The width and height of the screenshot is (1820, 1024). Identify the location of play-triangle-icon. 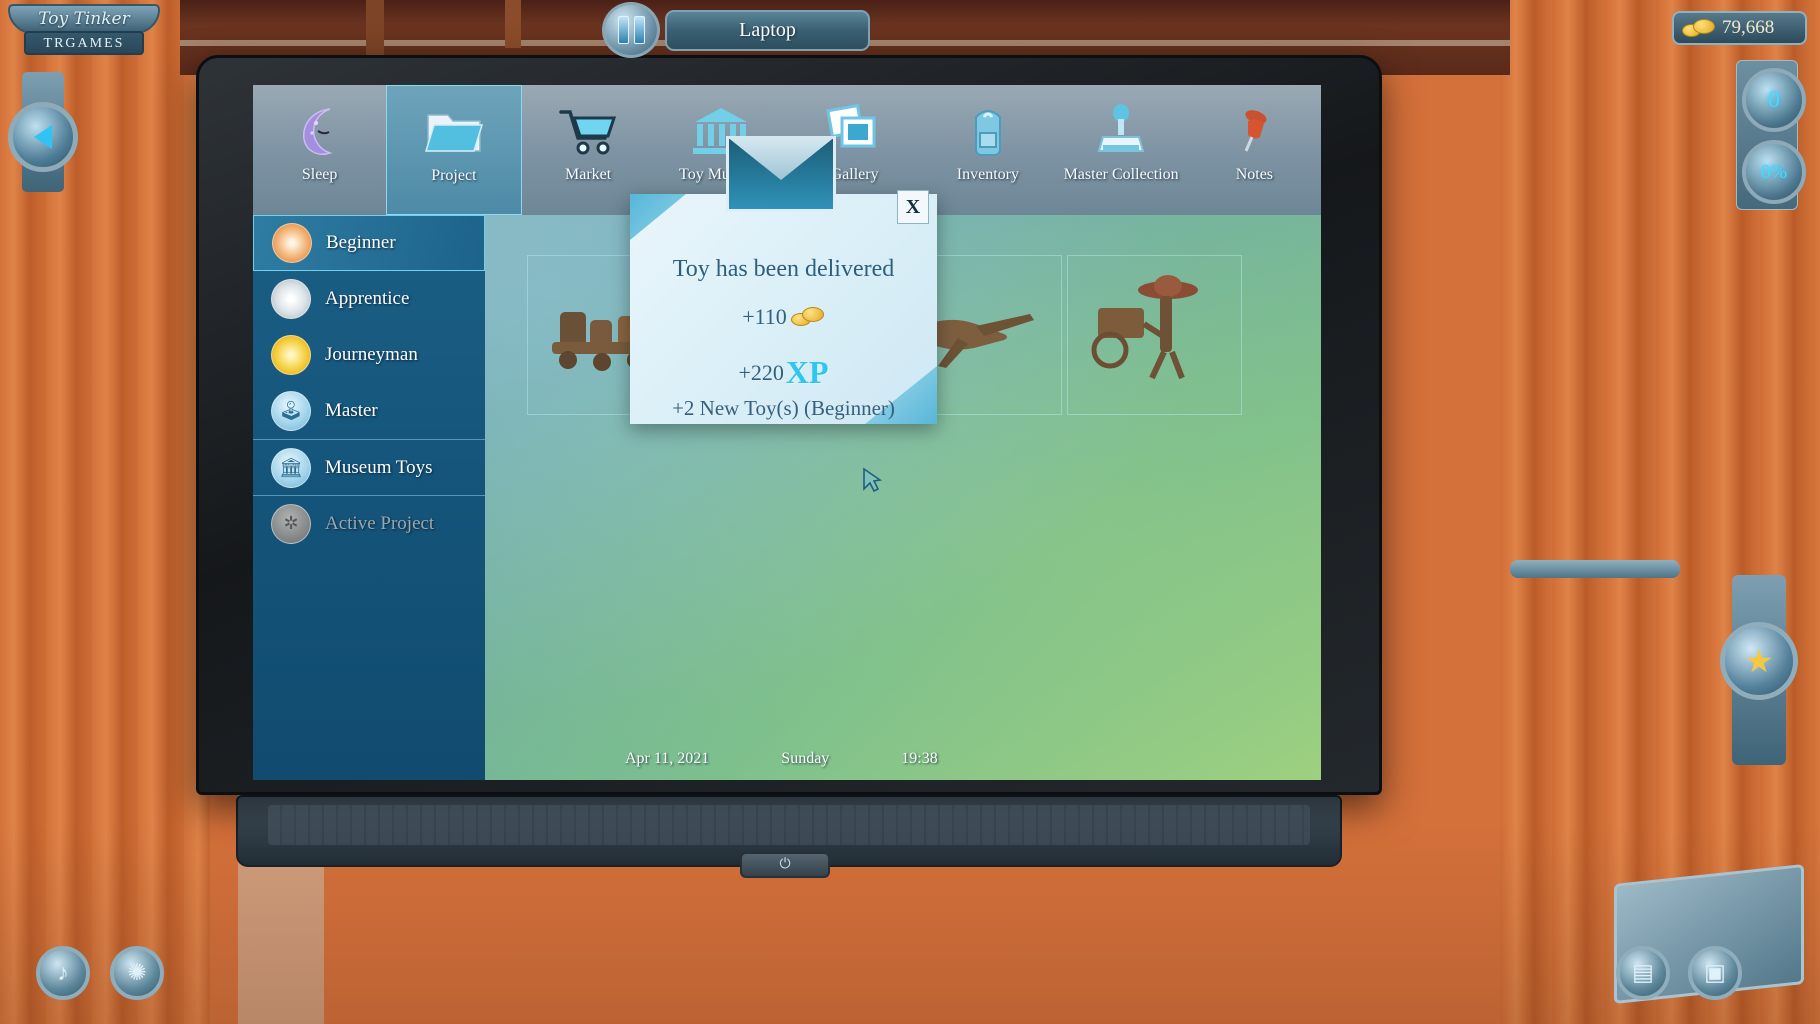
(43, 137).